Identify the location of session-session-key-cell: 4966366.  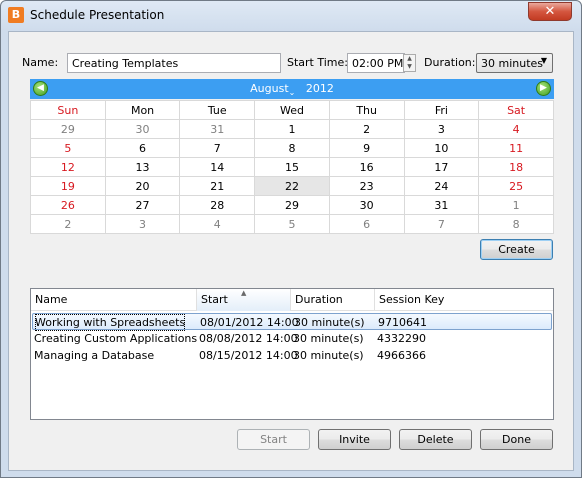
(401, 355).